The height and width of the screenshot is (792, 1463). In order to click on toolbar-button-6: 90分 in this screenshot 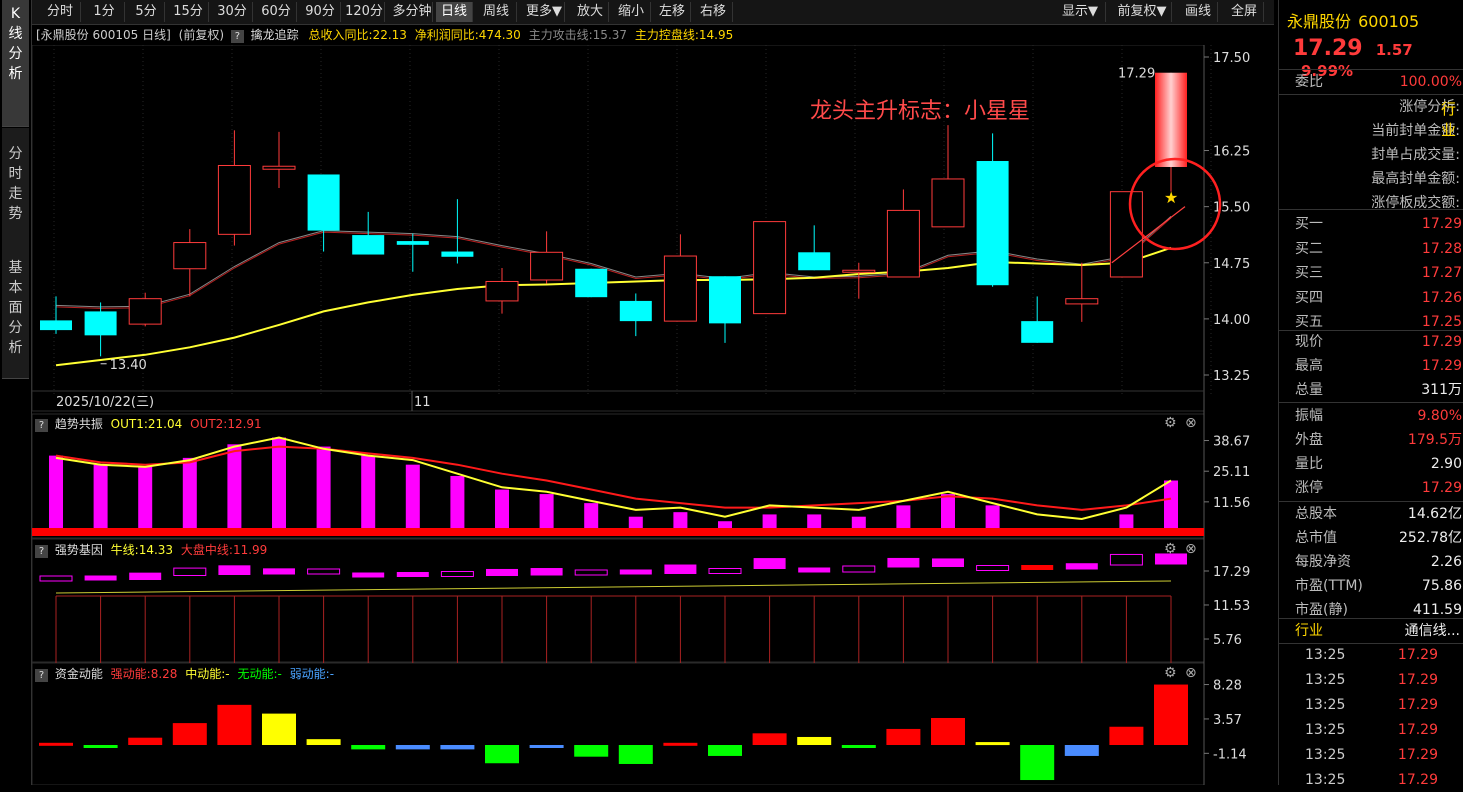, I will do `click(320, 12)`.